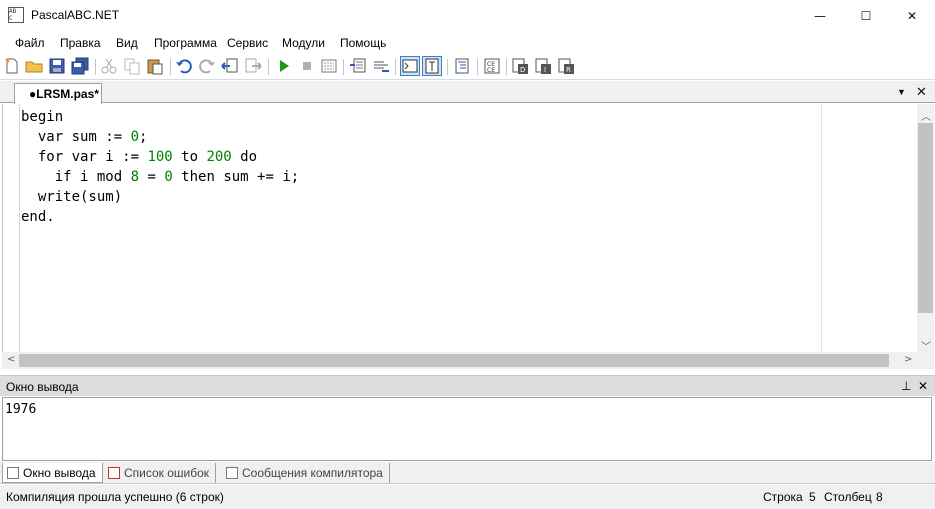  Describe the element at coordinates (821, 228) in the screenshot. I see `editor-right-margin` at that location.